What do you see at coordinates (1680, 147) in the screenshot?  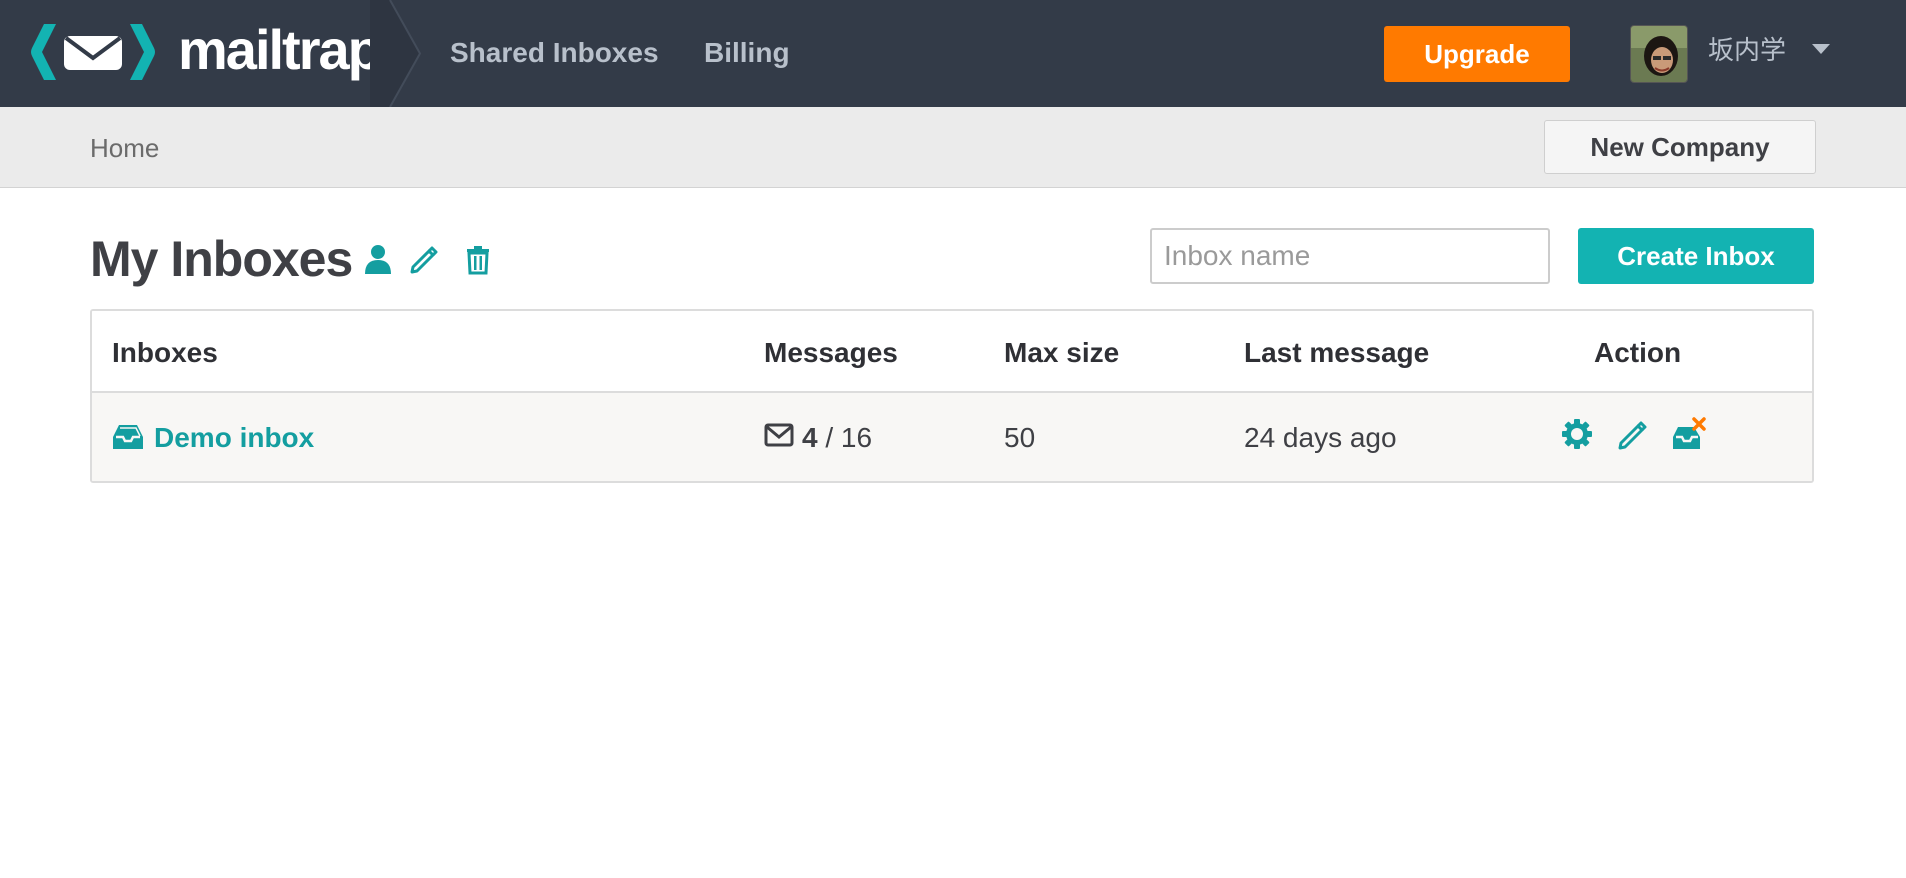 I see `new-company-button: New Company` at bounding box center [1680, 147].